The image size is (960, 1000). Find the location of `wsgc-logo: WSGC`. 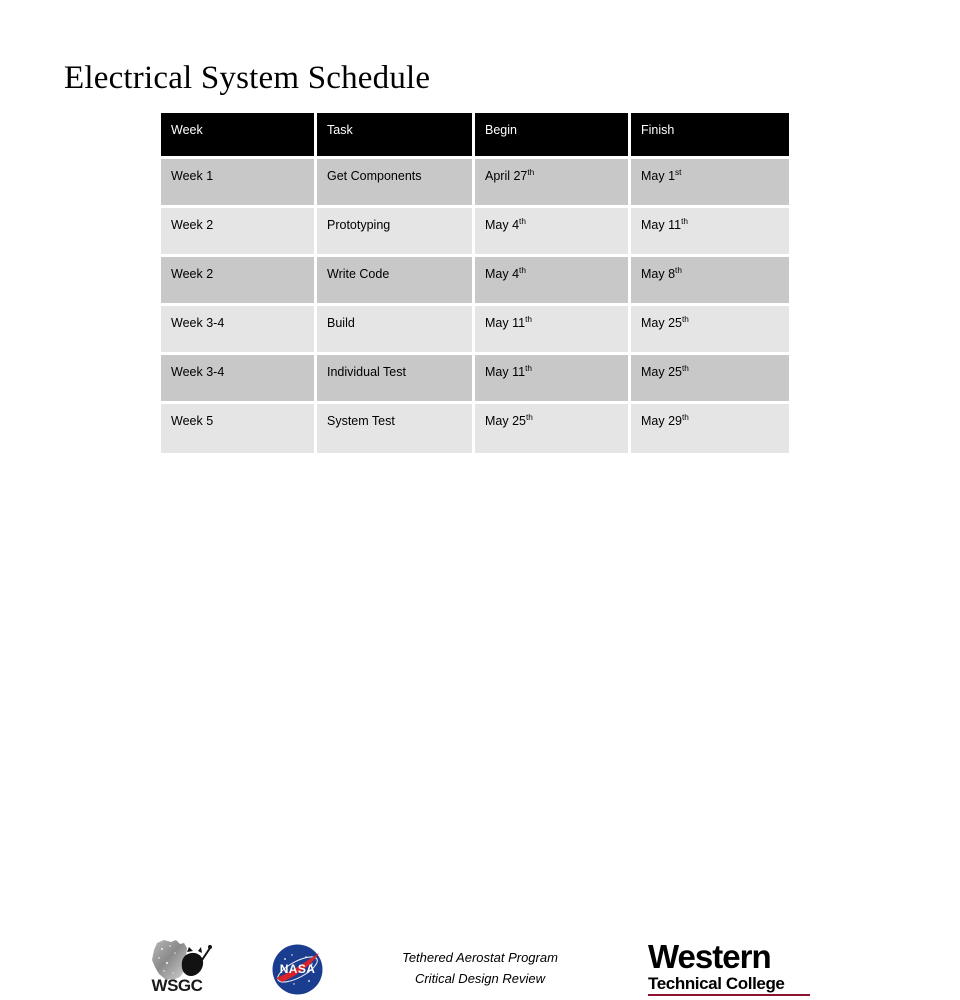

wsgc-logo: WSGC is located at coordinates (177, 967).